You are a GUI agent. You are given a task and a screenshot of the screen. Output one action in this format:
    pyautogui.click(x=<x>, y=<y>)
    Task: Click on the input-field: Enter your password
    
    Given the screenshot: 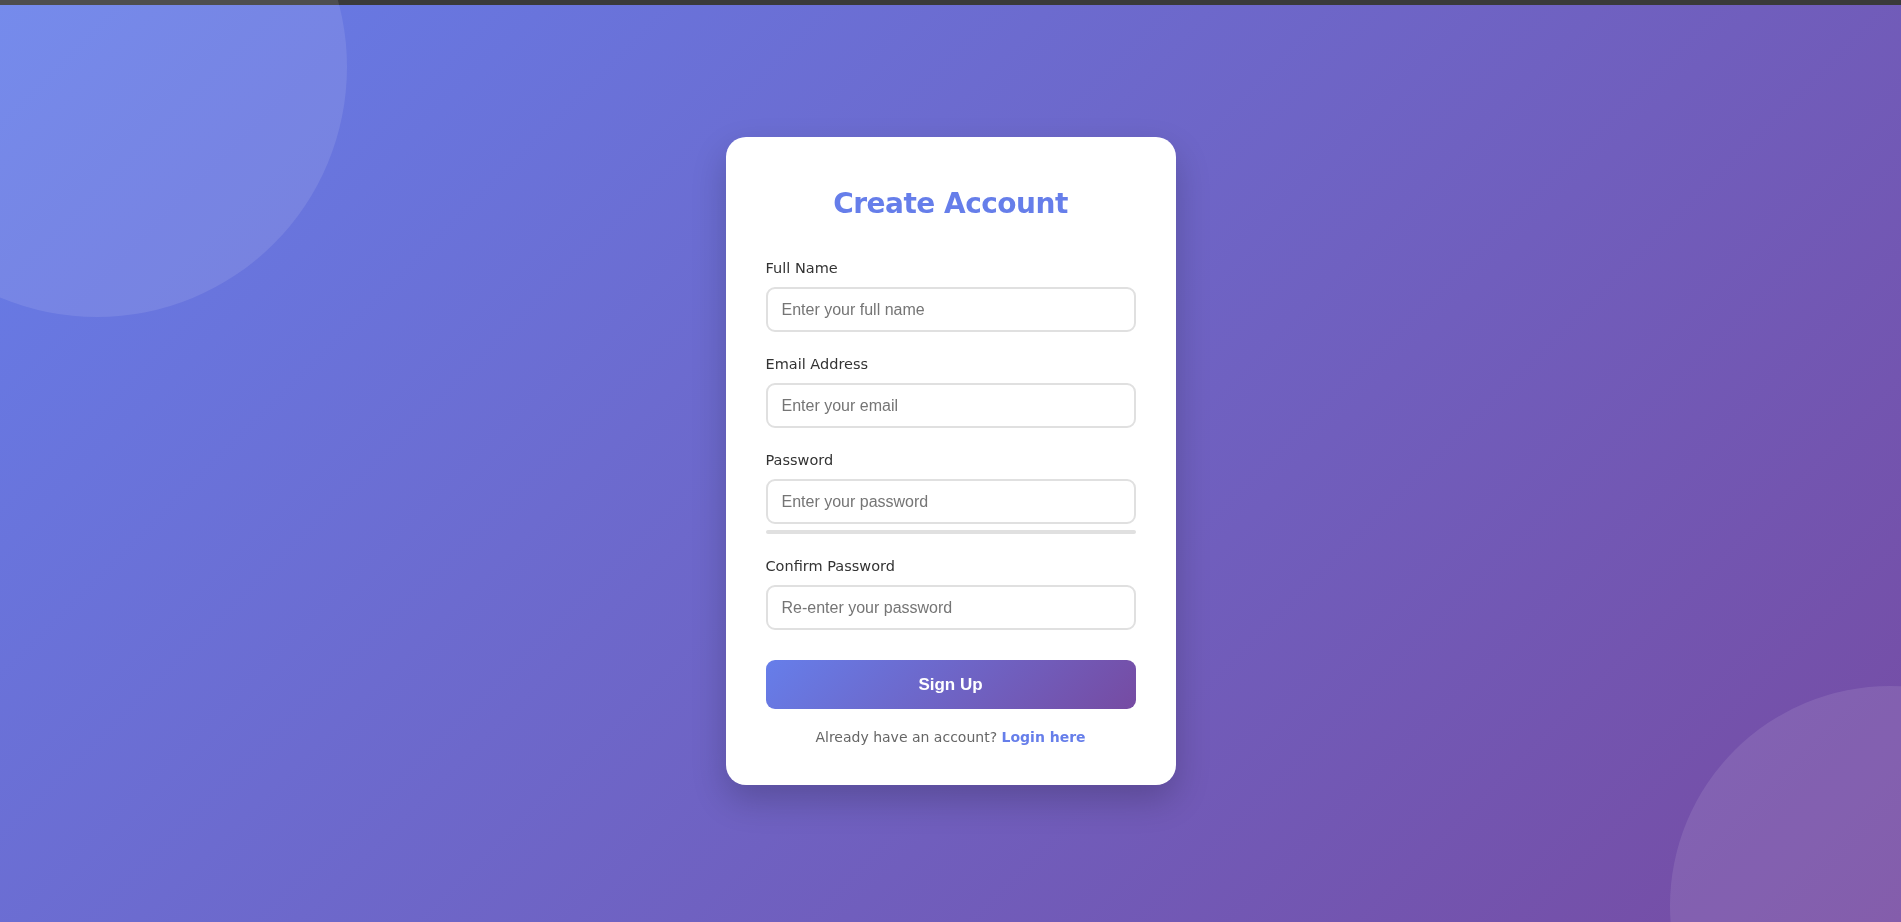 What is the action you would take?
    pyautogui.click(x=950, y=501)
    